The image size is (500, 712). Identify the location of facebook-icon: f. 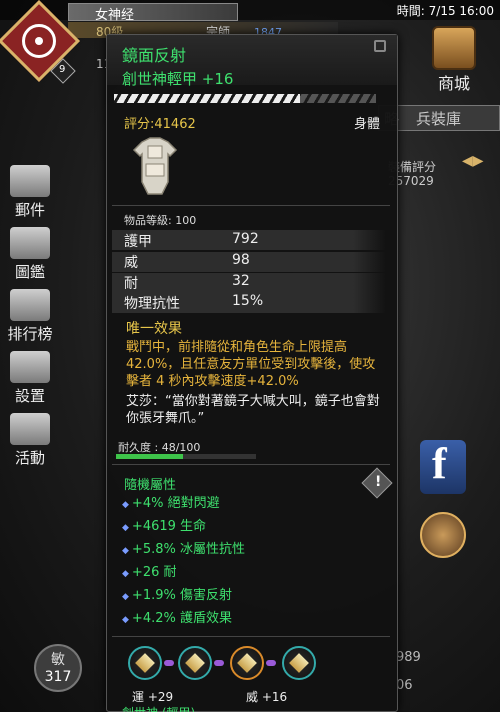
(439, 463).